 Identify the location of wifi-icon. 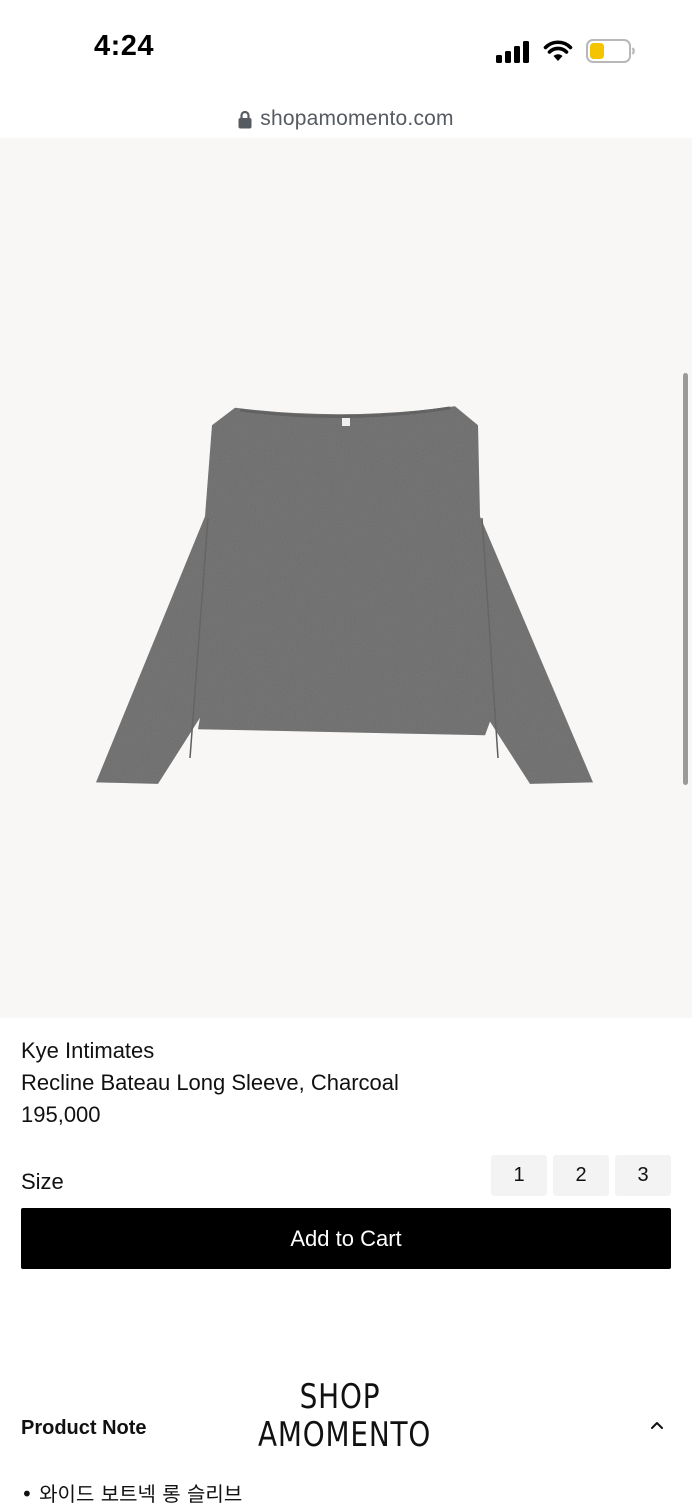
(558, 50).